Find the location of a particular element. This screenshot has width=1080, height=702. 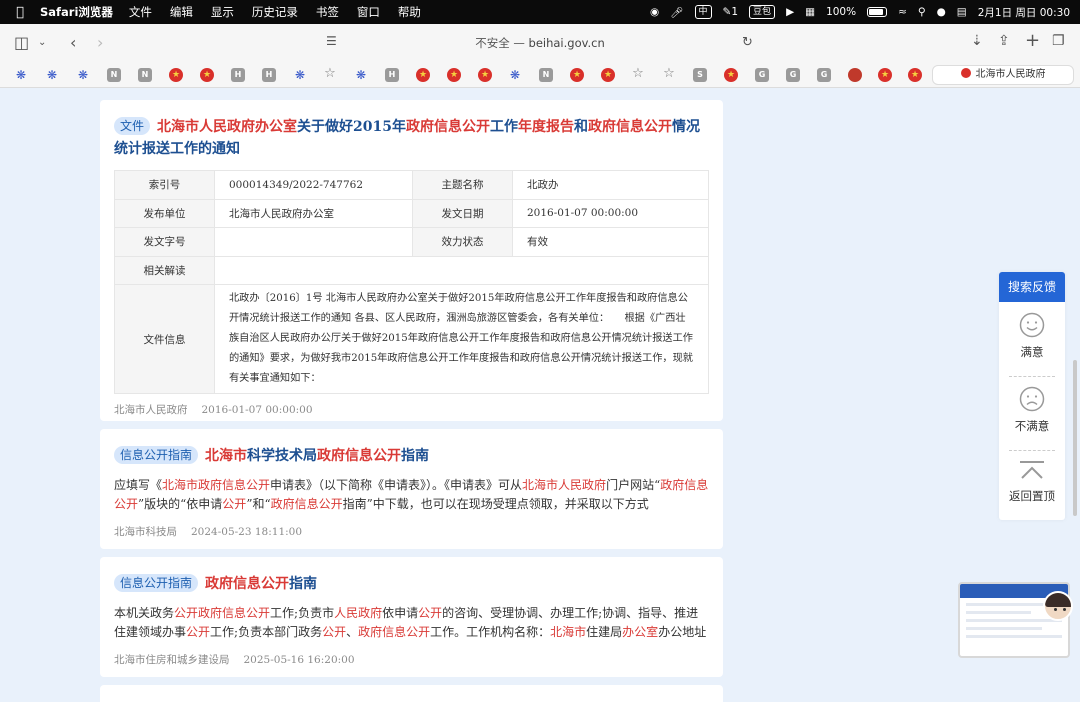

microphone-icon: 🎤︎ is located at coordinates (676, 12).